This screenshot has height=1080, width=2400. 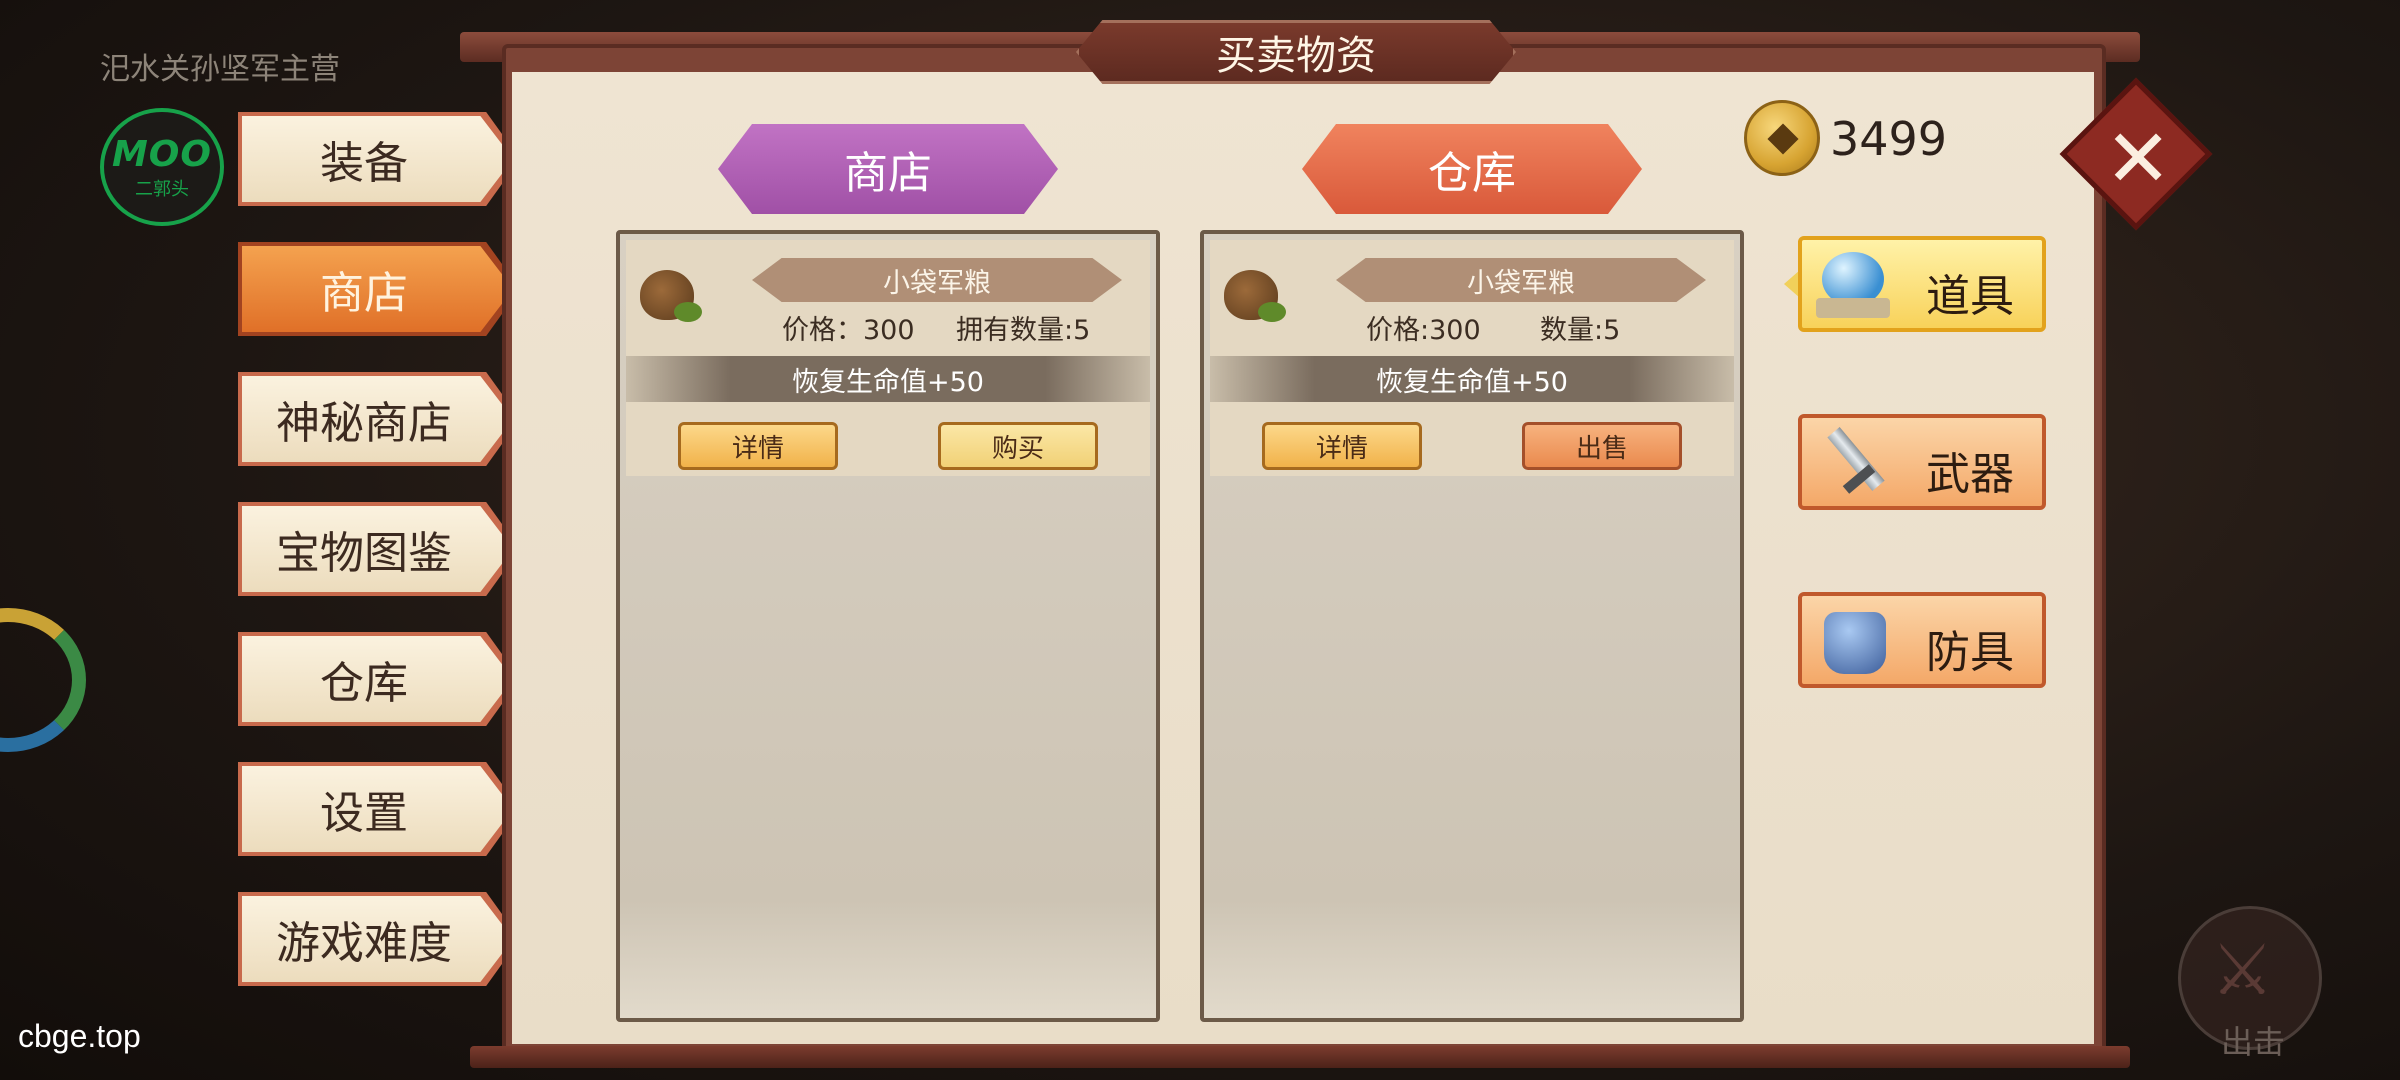 I want to click on attack-button: ⚔ 出击, so click(x=2250, y=983).